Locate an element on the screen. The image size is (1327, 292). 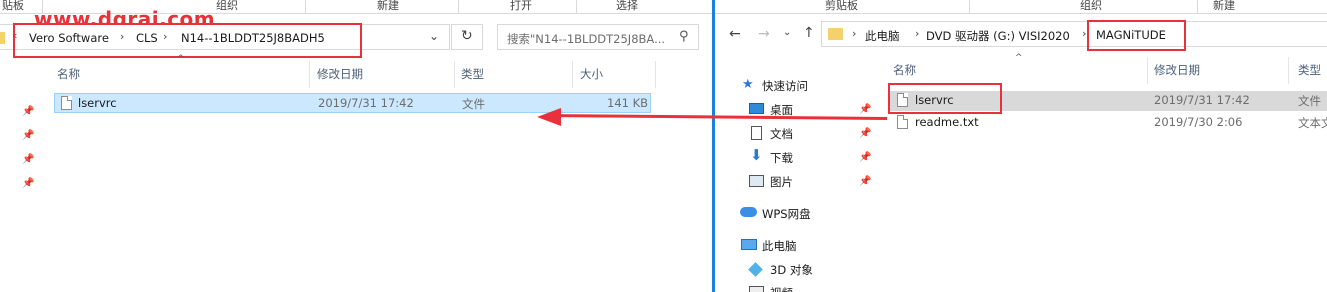
column-header-size: 大小 is located at coordinates (591, 74).